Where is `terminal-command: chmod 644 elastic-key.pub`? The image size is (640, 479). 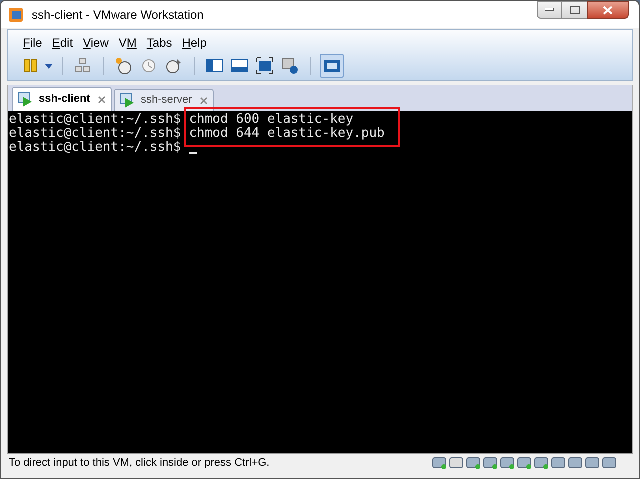 terminal-command: chmod 644 elastic-key.pub is located at coordinates (287, 134).